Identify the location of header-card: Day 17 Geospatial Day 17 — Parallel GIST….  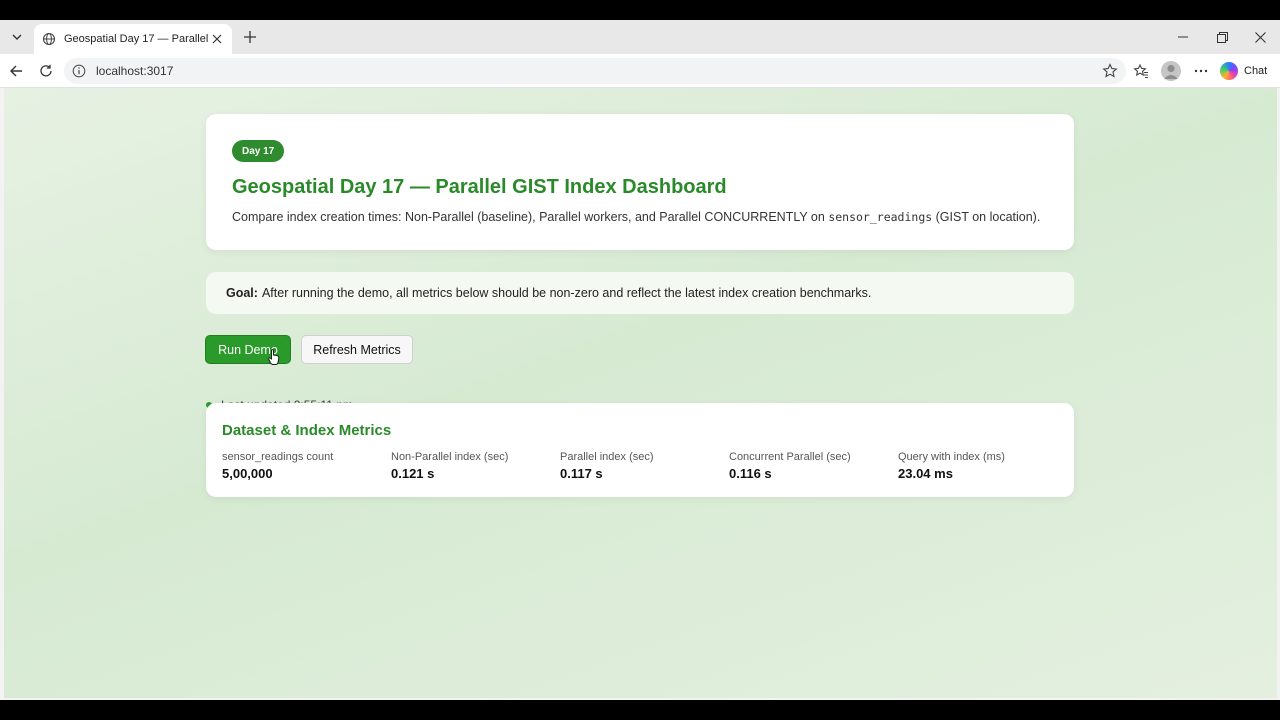
(640, 182).